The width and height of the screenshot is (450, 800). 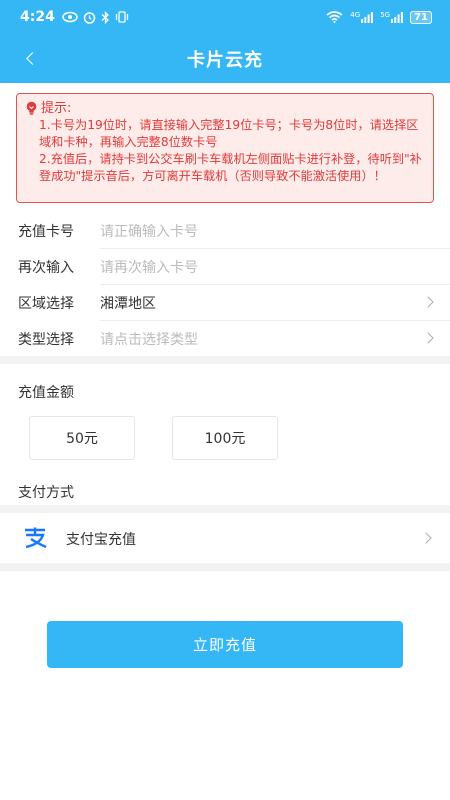 What do you see at coordinates (275, 231) in the screenshot?
I see `card-number-input: 请正确输入卡号` at bounding box center [275, 231].